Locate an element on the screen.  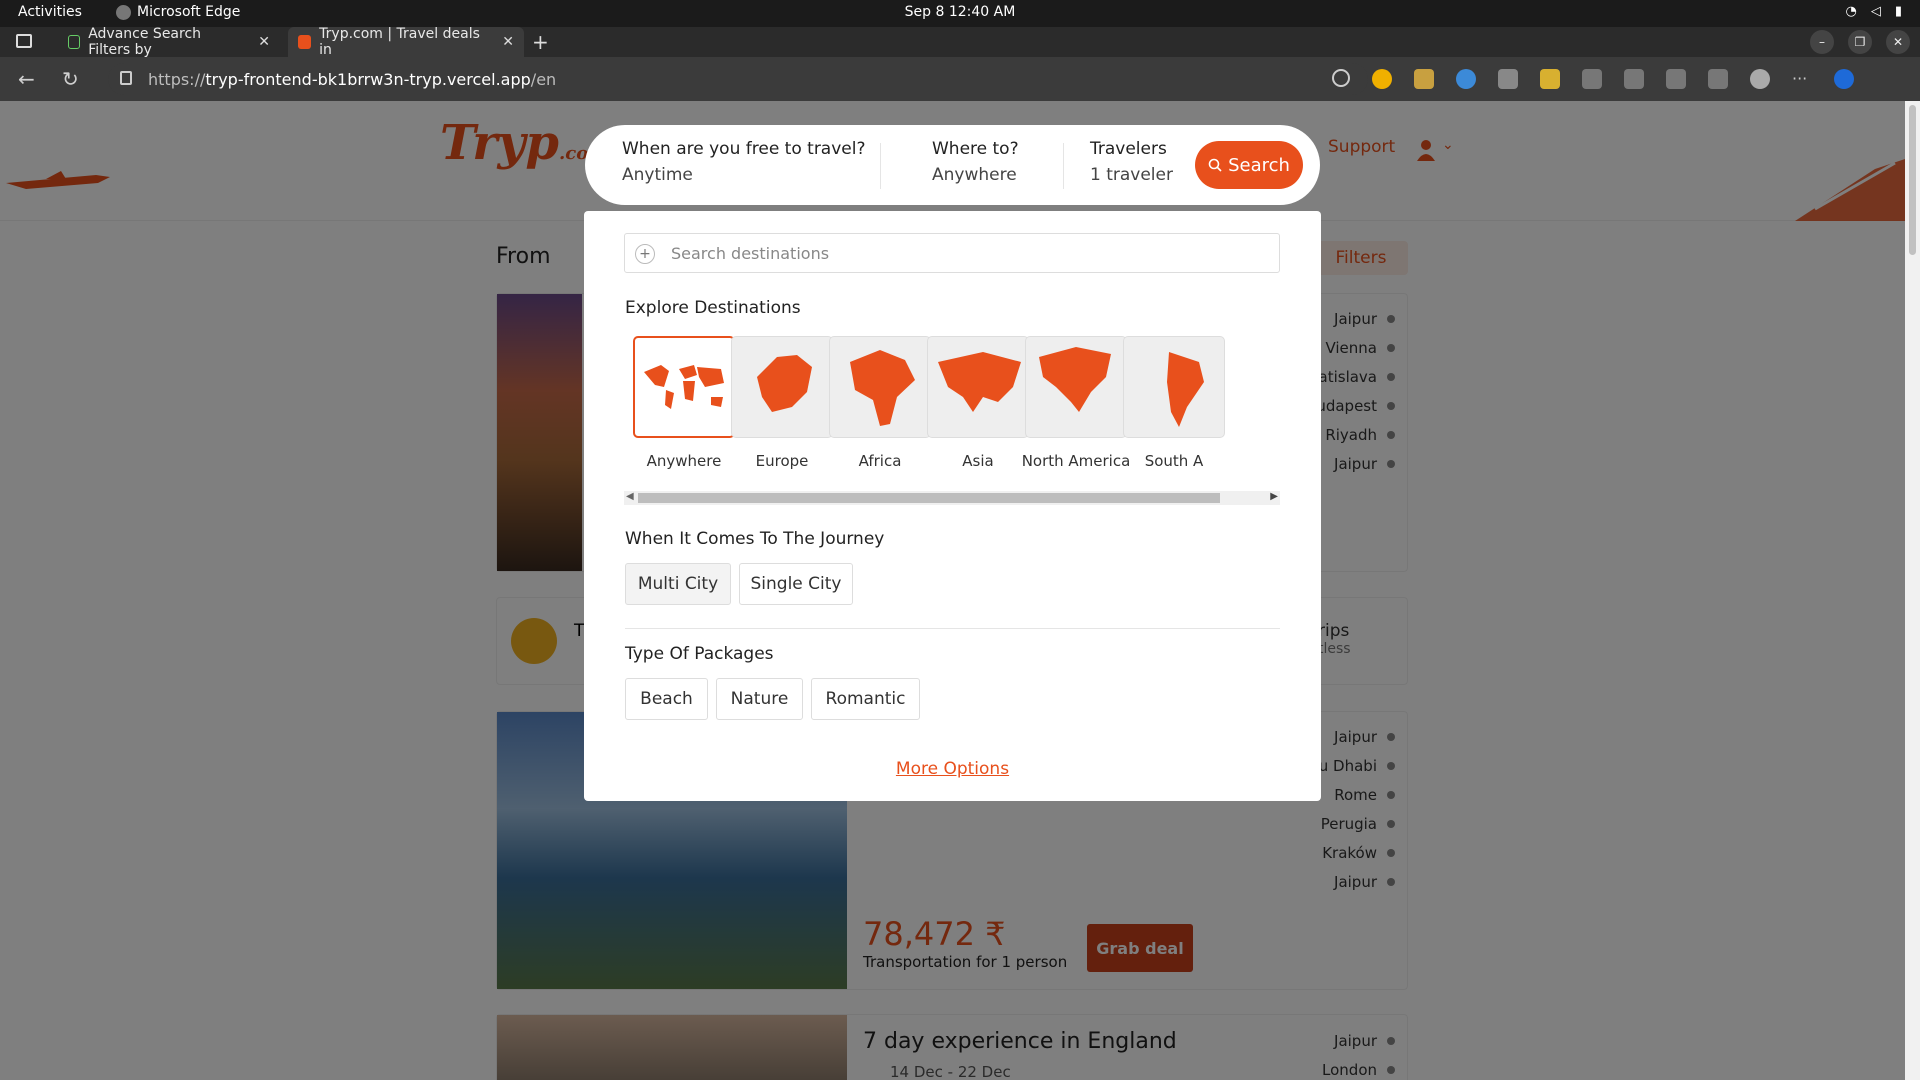
url-path: /en is located at coordinates (543, 79).